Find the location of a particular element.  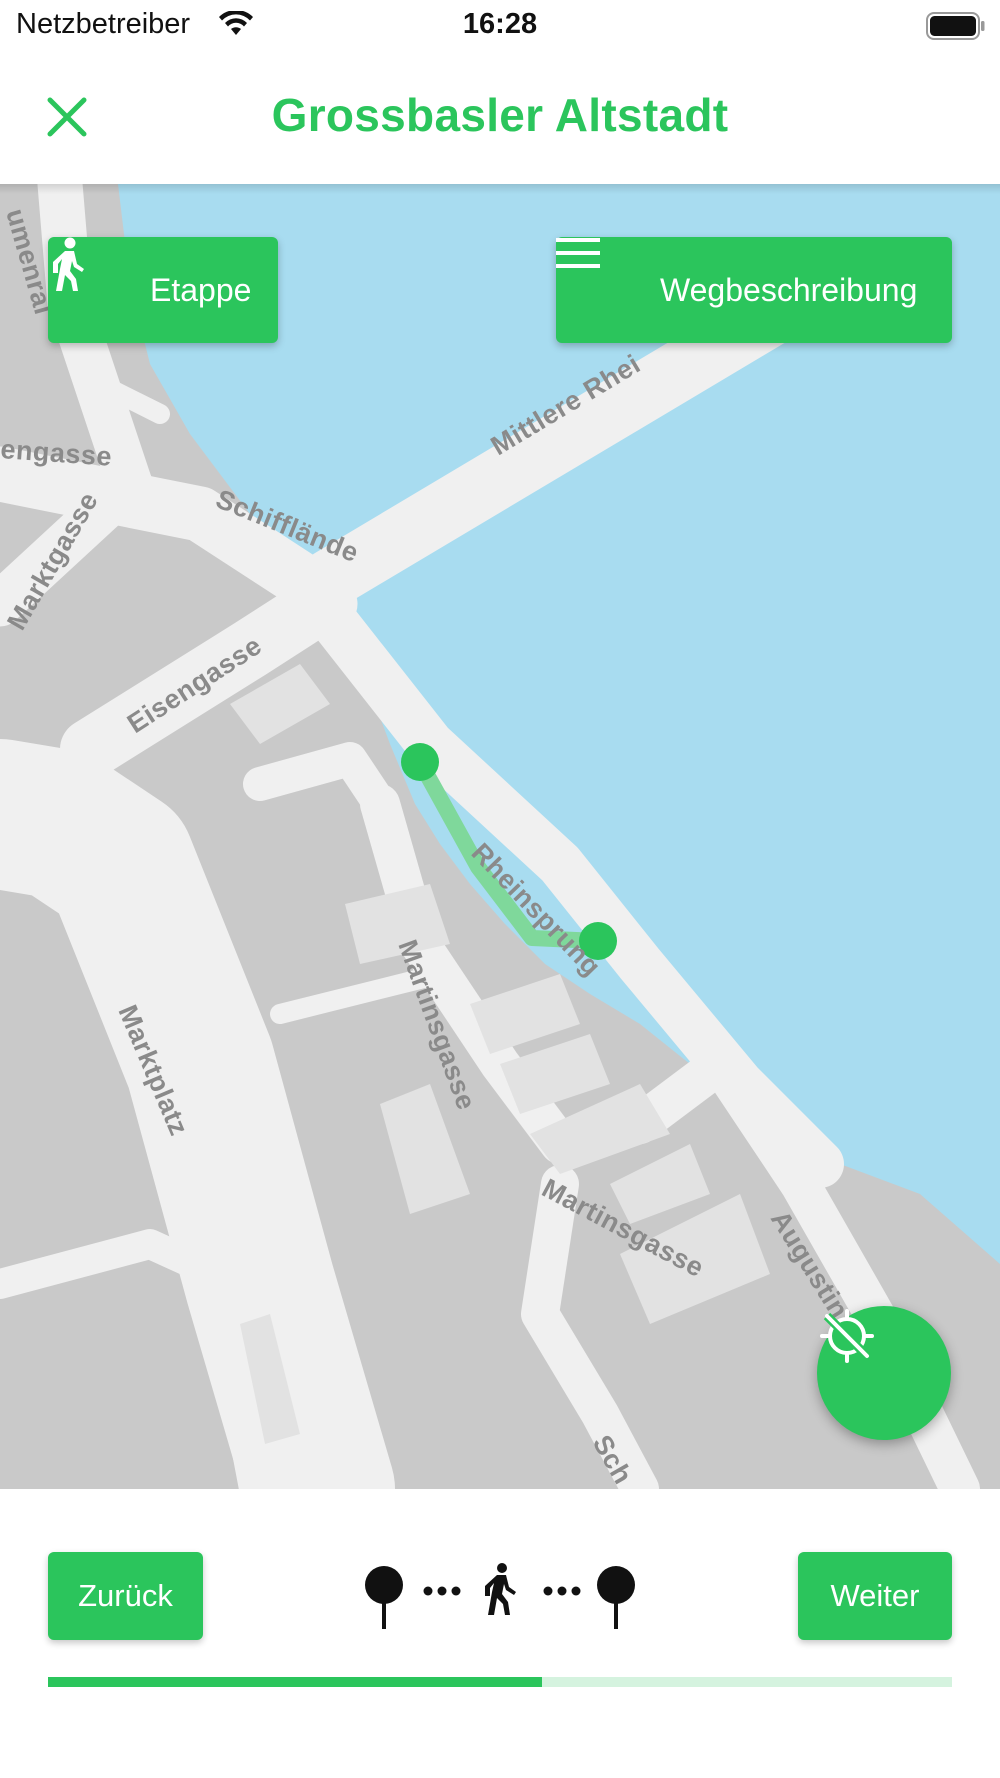

walking-person-icon is located at coordinates (500, 1589).